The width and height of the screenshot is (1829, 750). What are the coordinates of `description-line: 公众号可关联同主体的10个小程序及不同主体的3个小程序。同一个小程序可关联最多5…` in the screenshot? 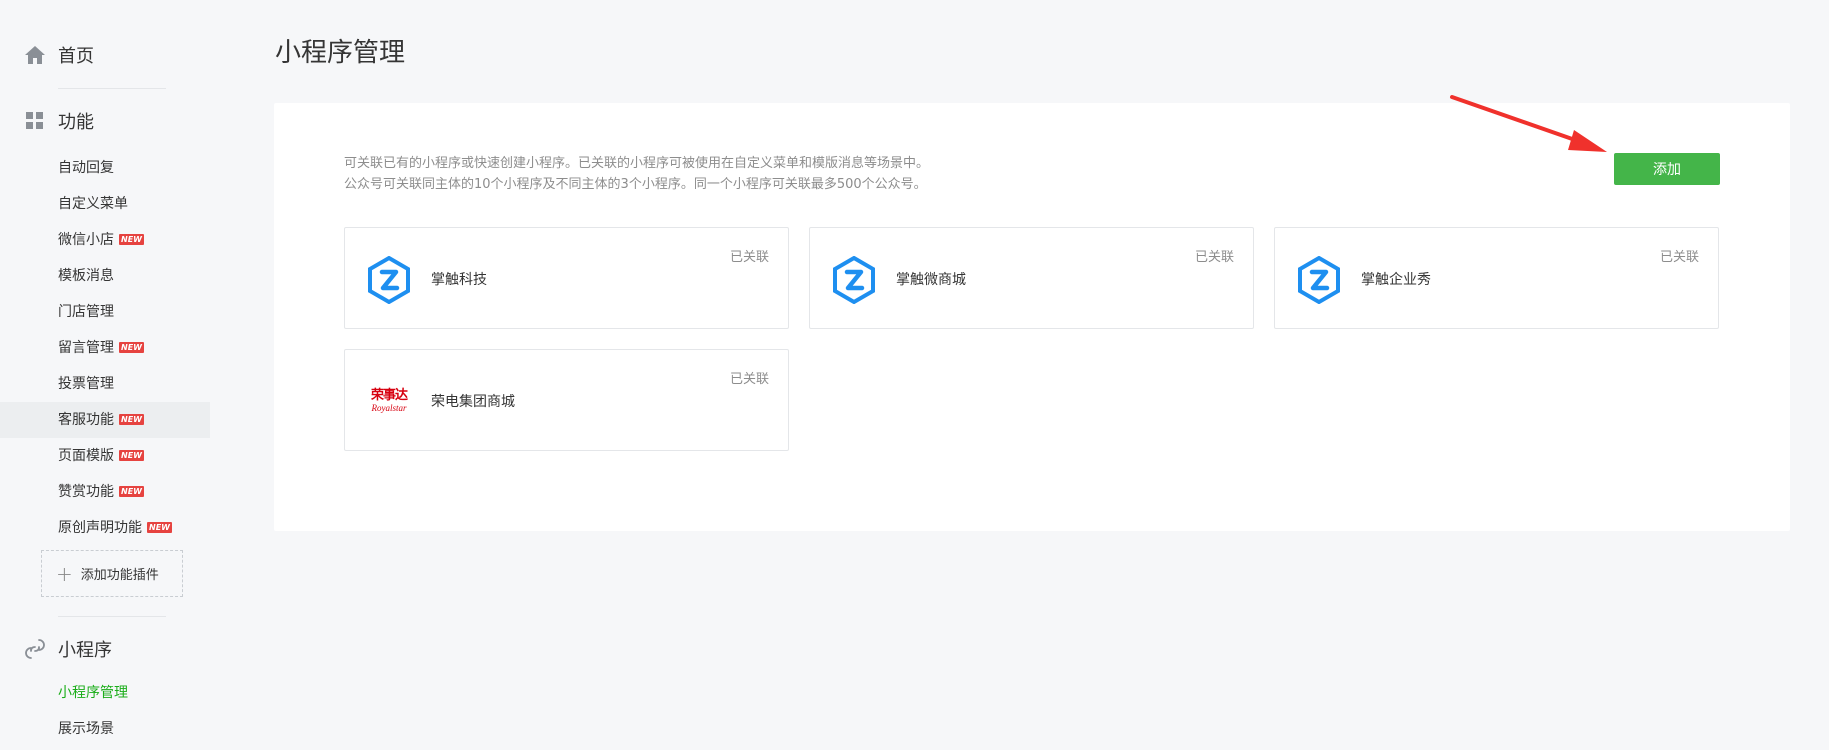 It's located at (635, 184).